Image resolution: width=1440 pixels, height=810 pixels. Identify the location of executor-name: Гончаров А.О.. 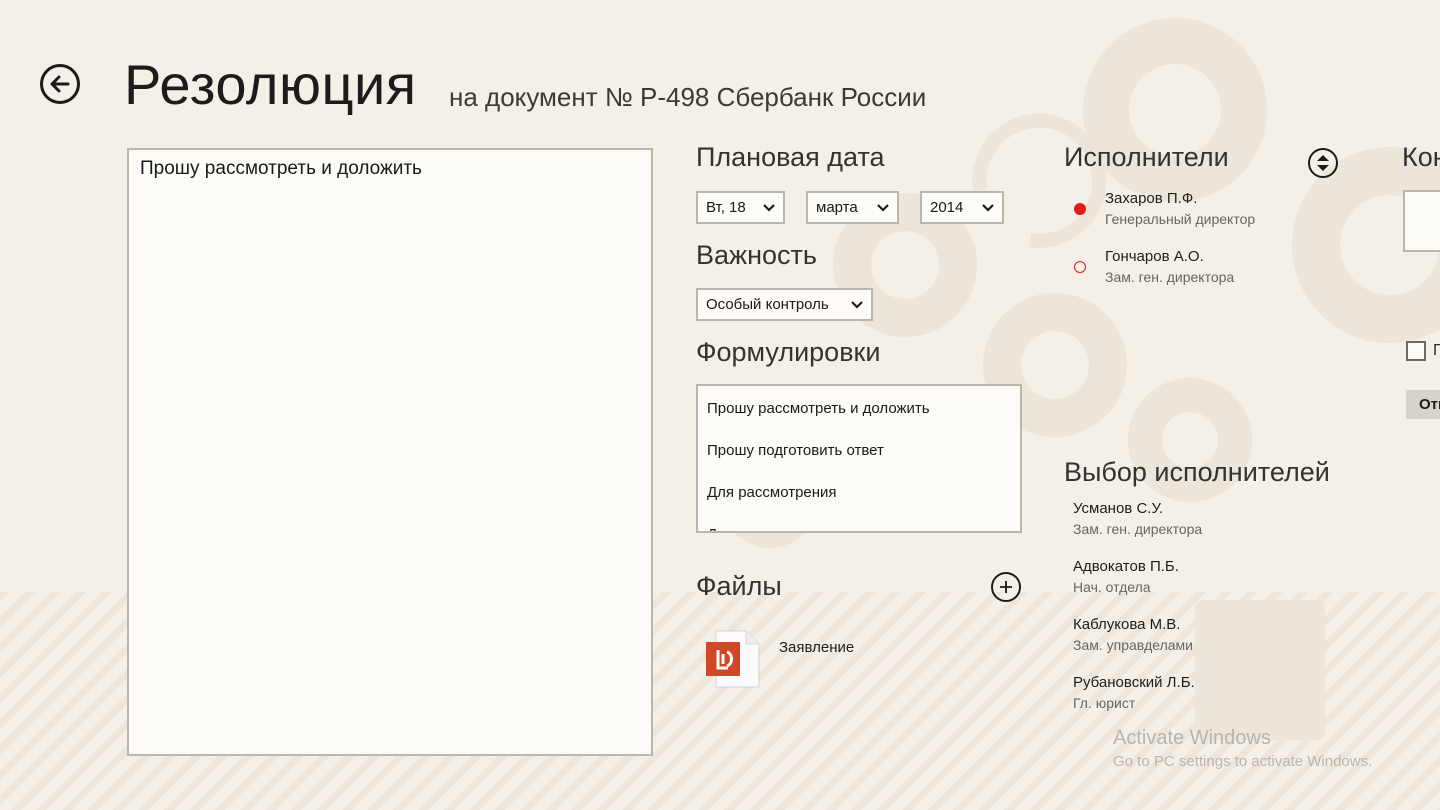
(1154, 256).